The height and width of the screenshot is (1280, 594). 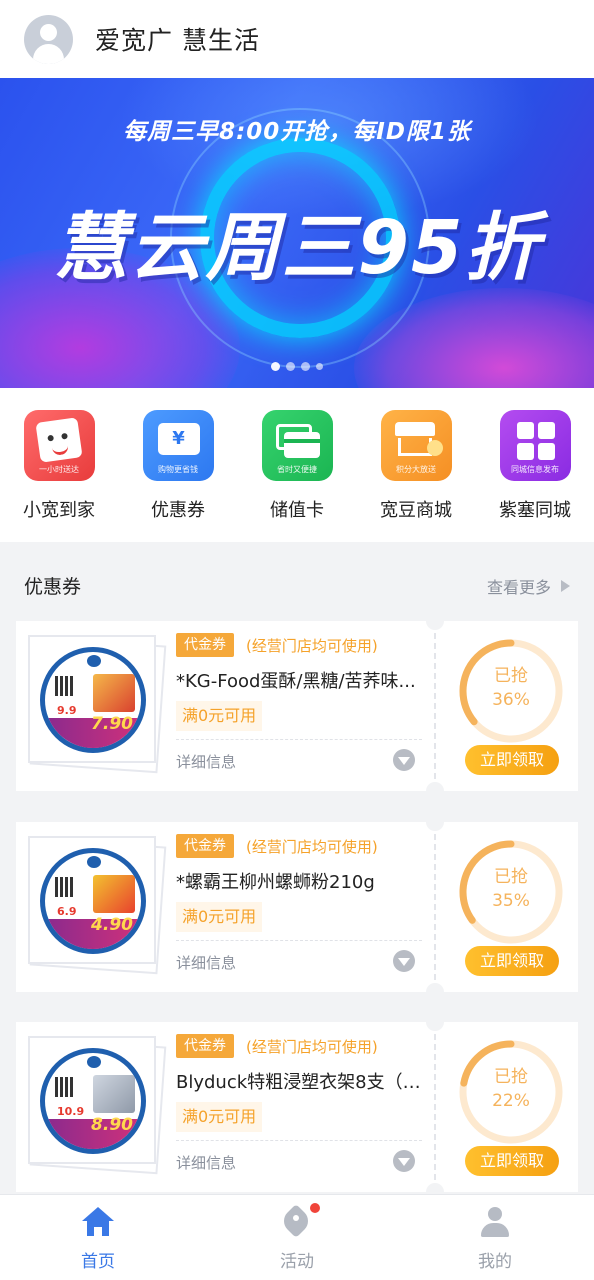 I want to click on bottom-tab-bar: 首页 活动 我的, so click(x=297, y=1237).